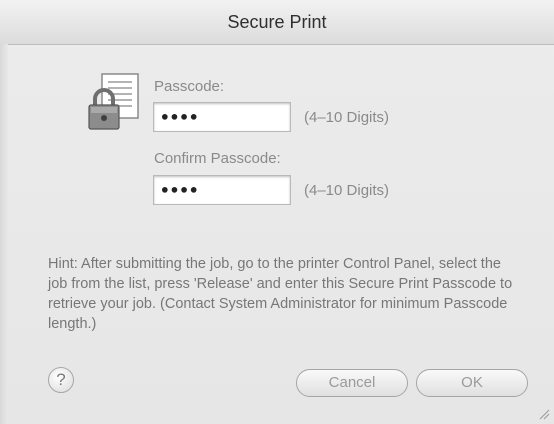  What do you see at coordinates (222, 117) in the screenshot?
I see `passcode-field` at bounding box center [222, 117].